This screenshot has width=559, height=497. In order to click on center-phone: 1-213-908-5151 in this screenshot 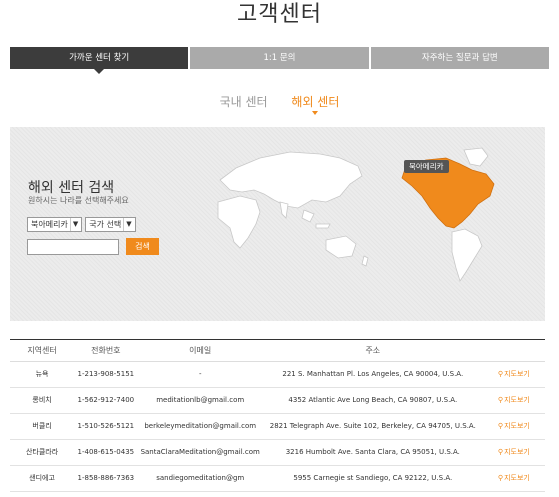, I will do `click(106, 374)`.